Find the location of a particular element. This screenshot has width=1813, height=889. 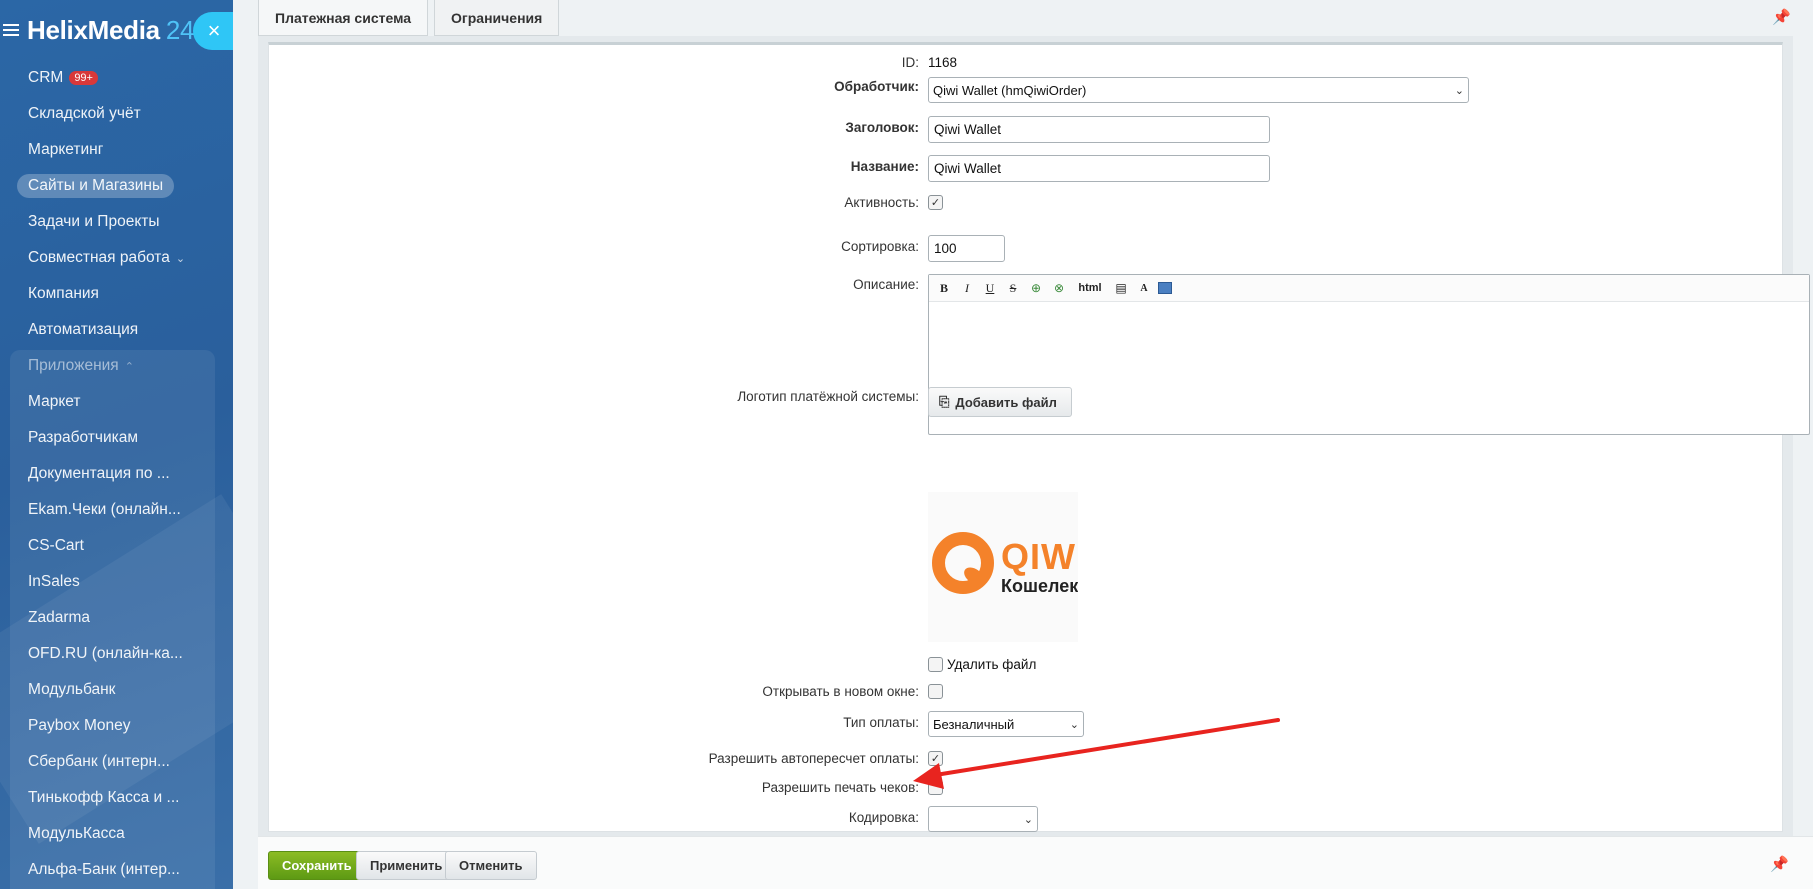

sidebar-item: Модульбанк is located at coordinates (116, 690).